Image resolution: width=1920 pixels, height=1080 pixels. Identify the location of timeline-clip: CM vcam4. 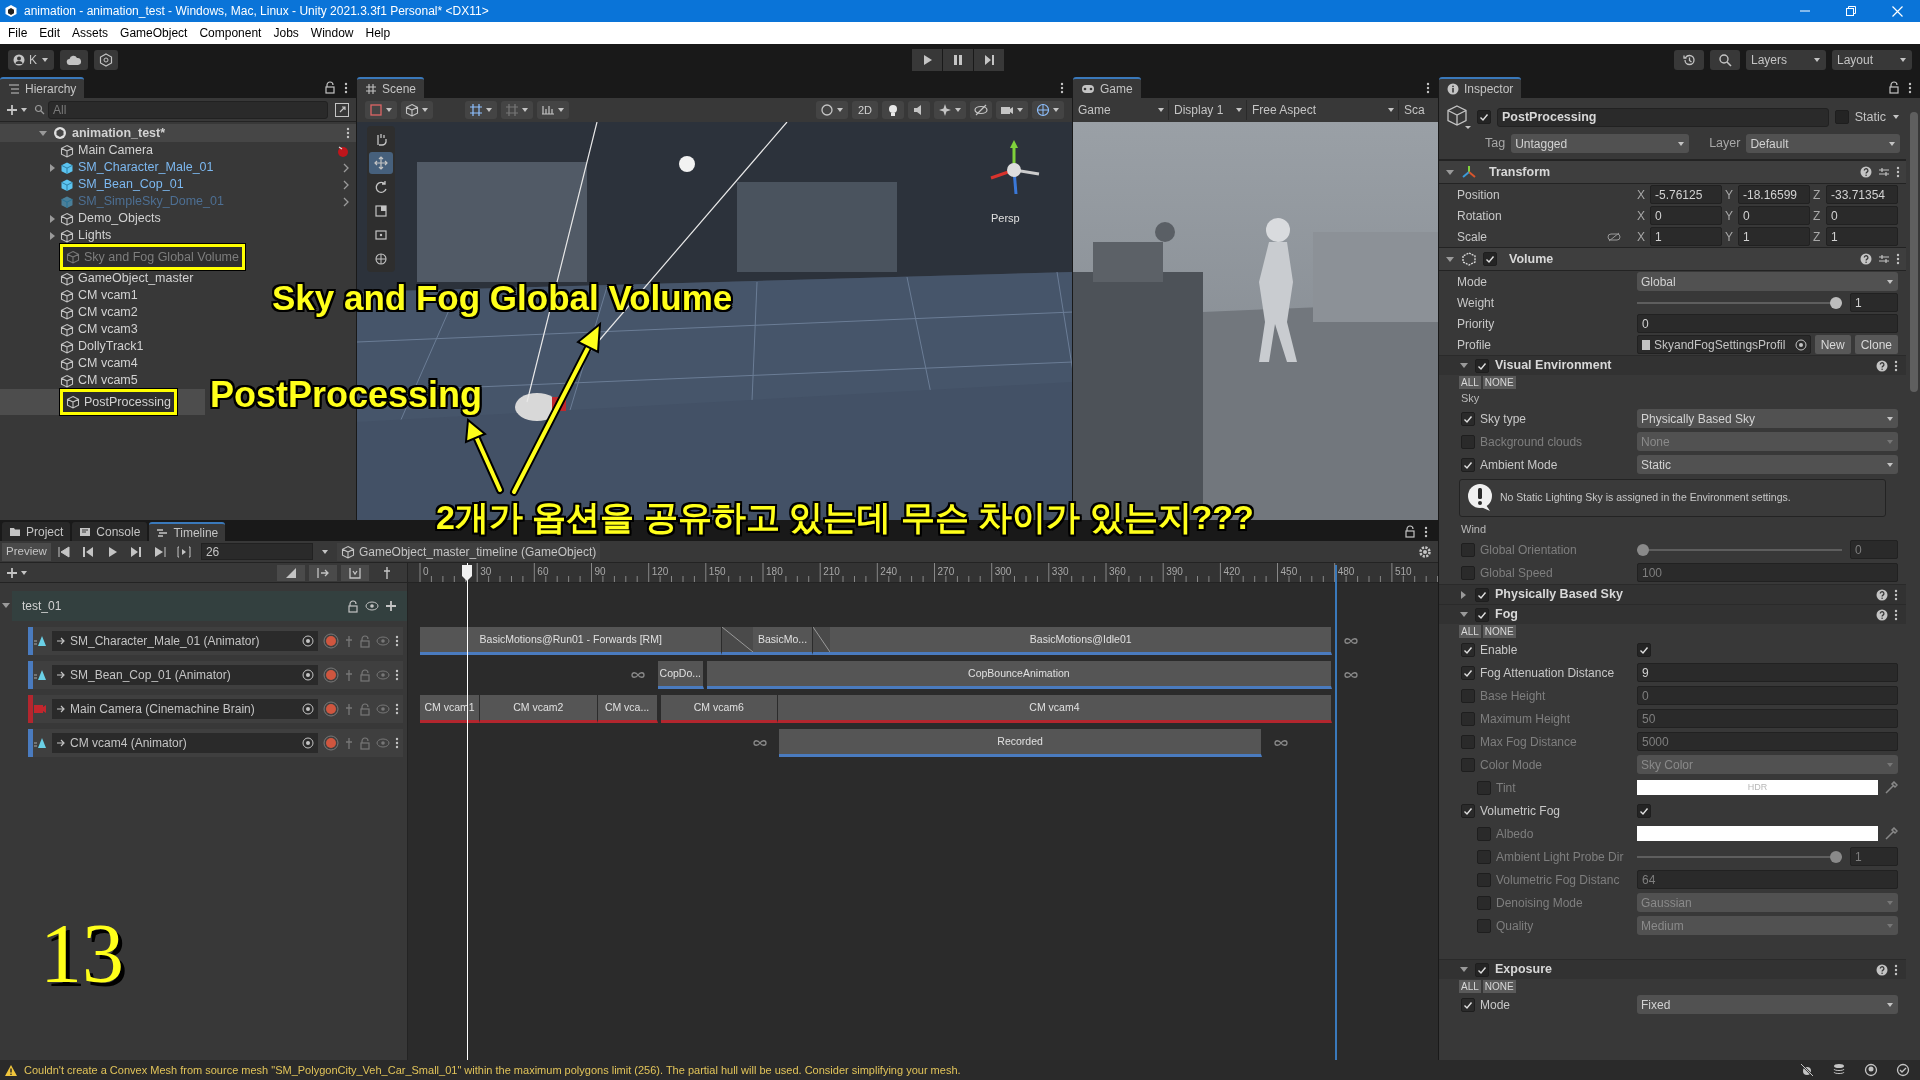
(1055, 709).